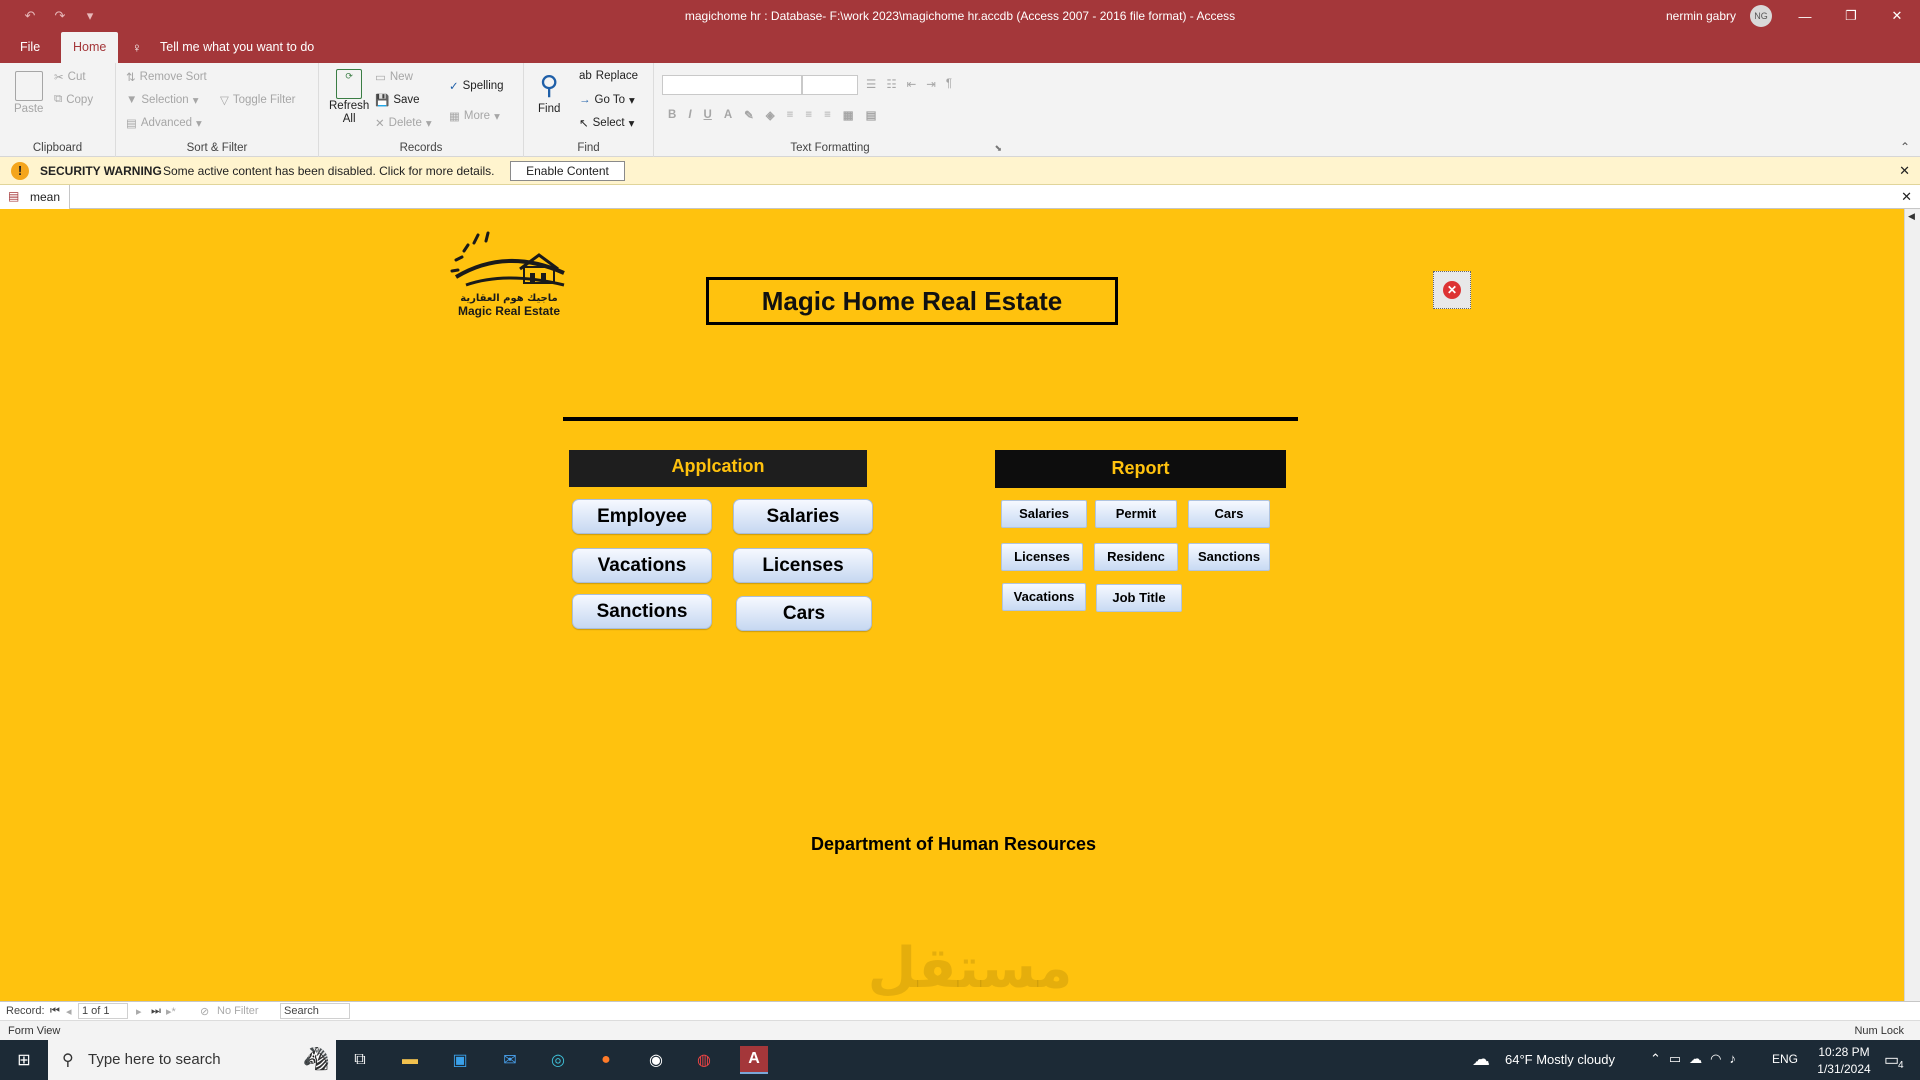 The image size is (1920, 1080). What do you see at coordinates (403, 123) in the screenshot?
I see `delete-button: ✕ Delete ▾` at bounding box center [403, 123].